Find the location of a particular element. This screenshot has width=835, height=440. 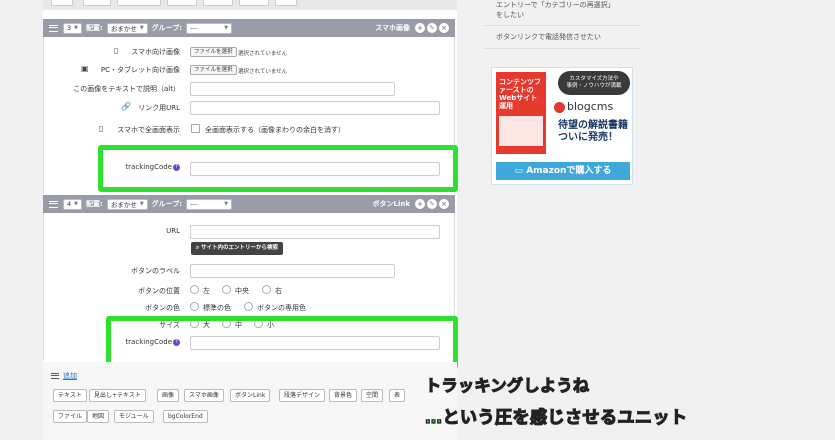

color-standard-radio is located at coordinates (194, 306).